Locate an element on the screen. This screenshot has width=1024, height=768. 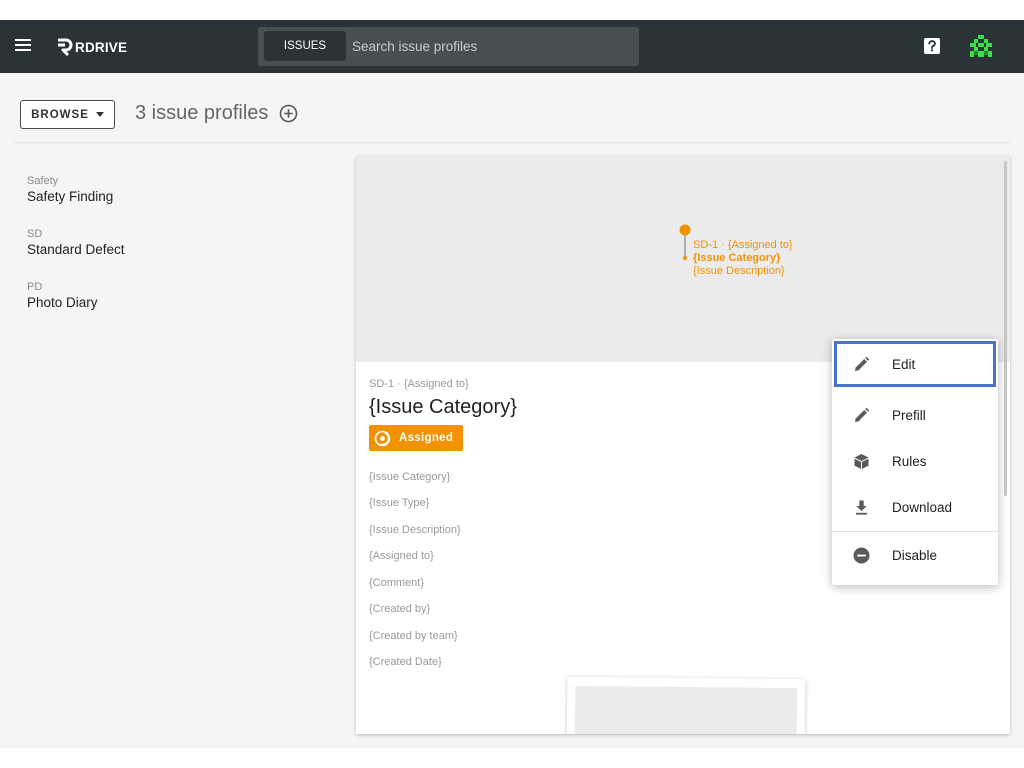
menu-item-label: Disable is located at coordinates (915, 555).